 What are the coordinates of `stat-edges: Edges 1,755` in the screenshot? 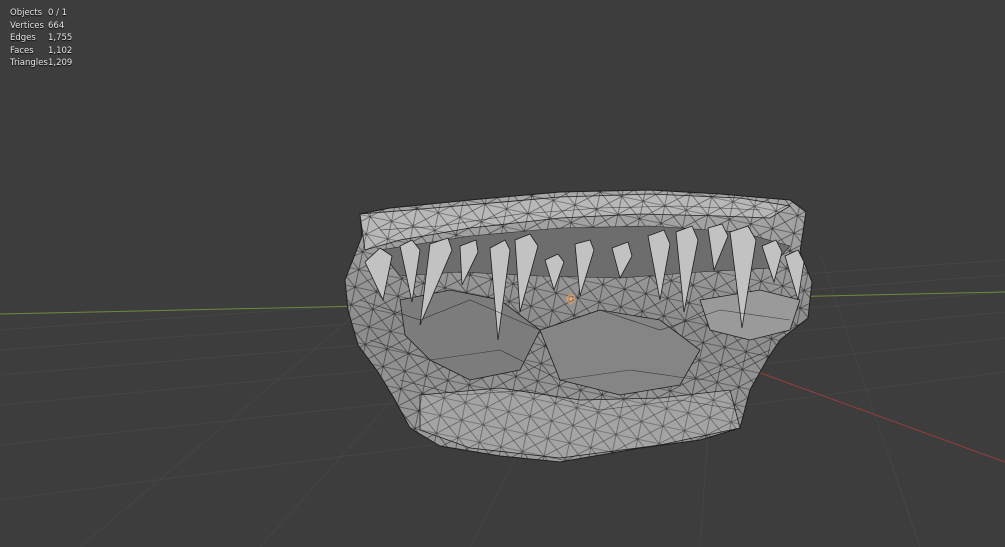 It's located at (41, 38).